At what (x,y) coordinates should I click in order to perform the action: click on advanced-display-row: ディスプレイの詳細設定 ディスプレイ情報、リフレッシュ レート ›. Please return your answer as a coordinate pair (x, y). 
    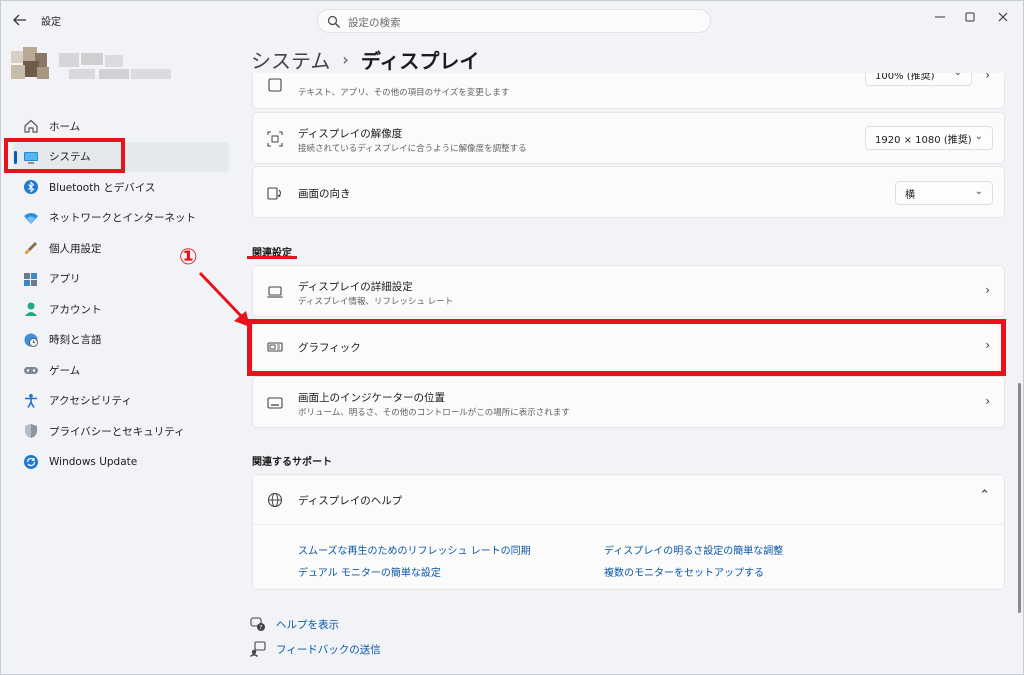
    Looking at the image, I should click on (628, 291).